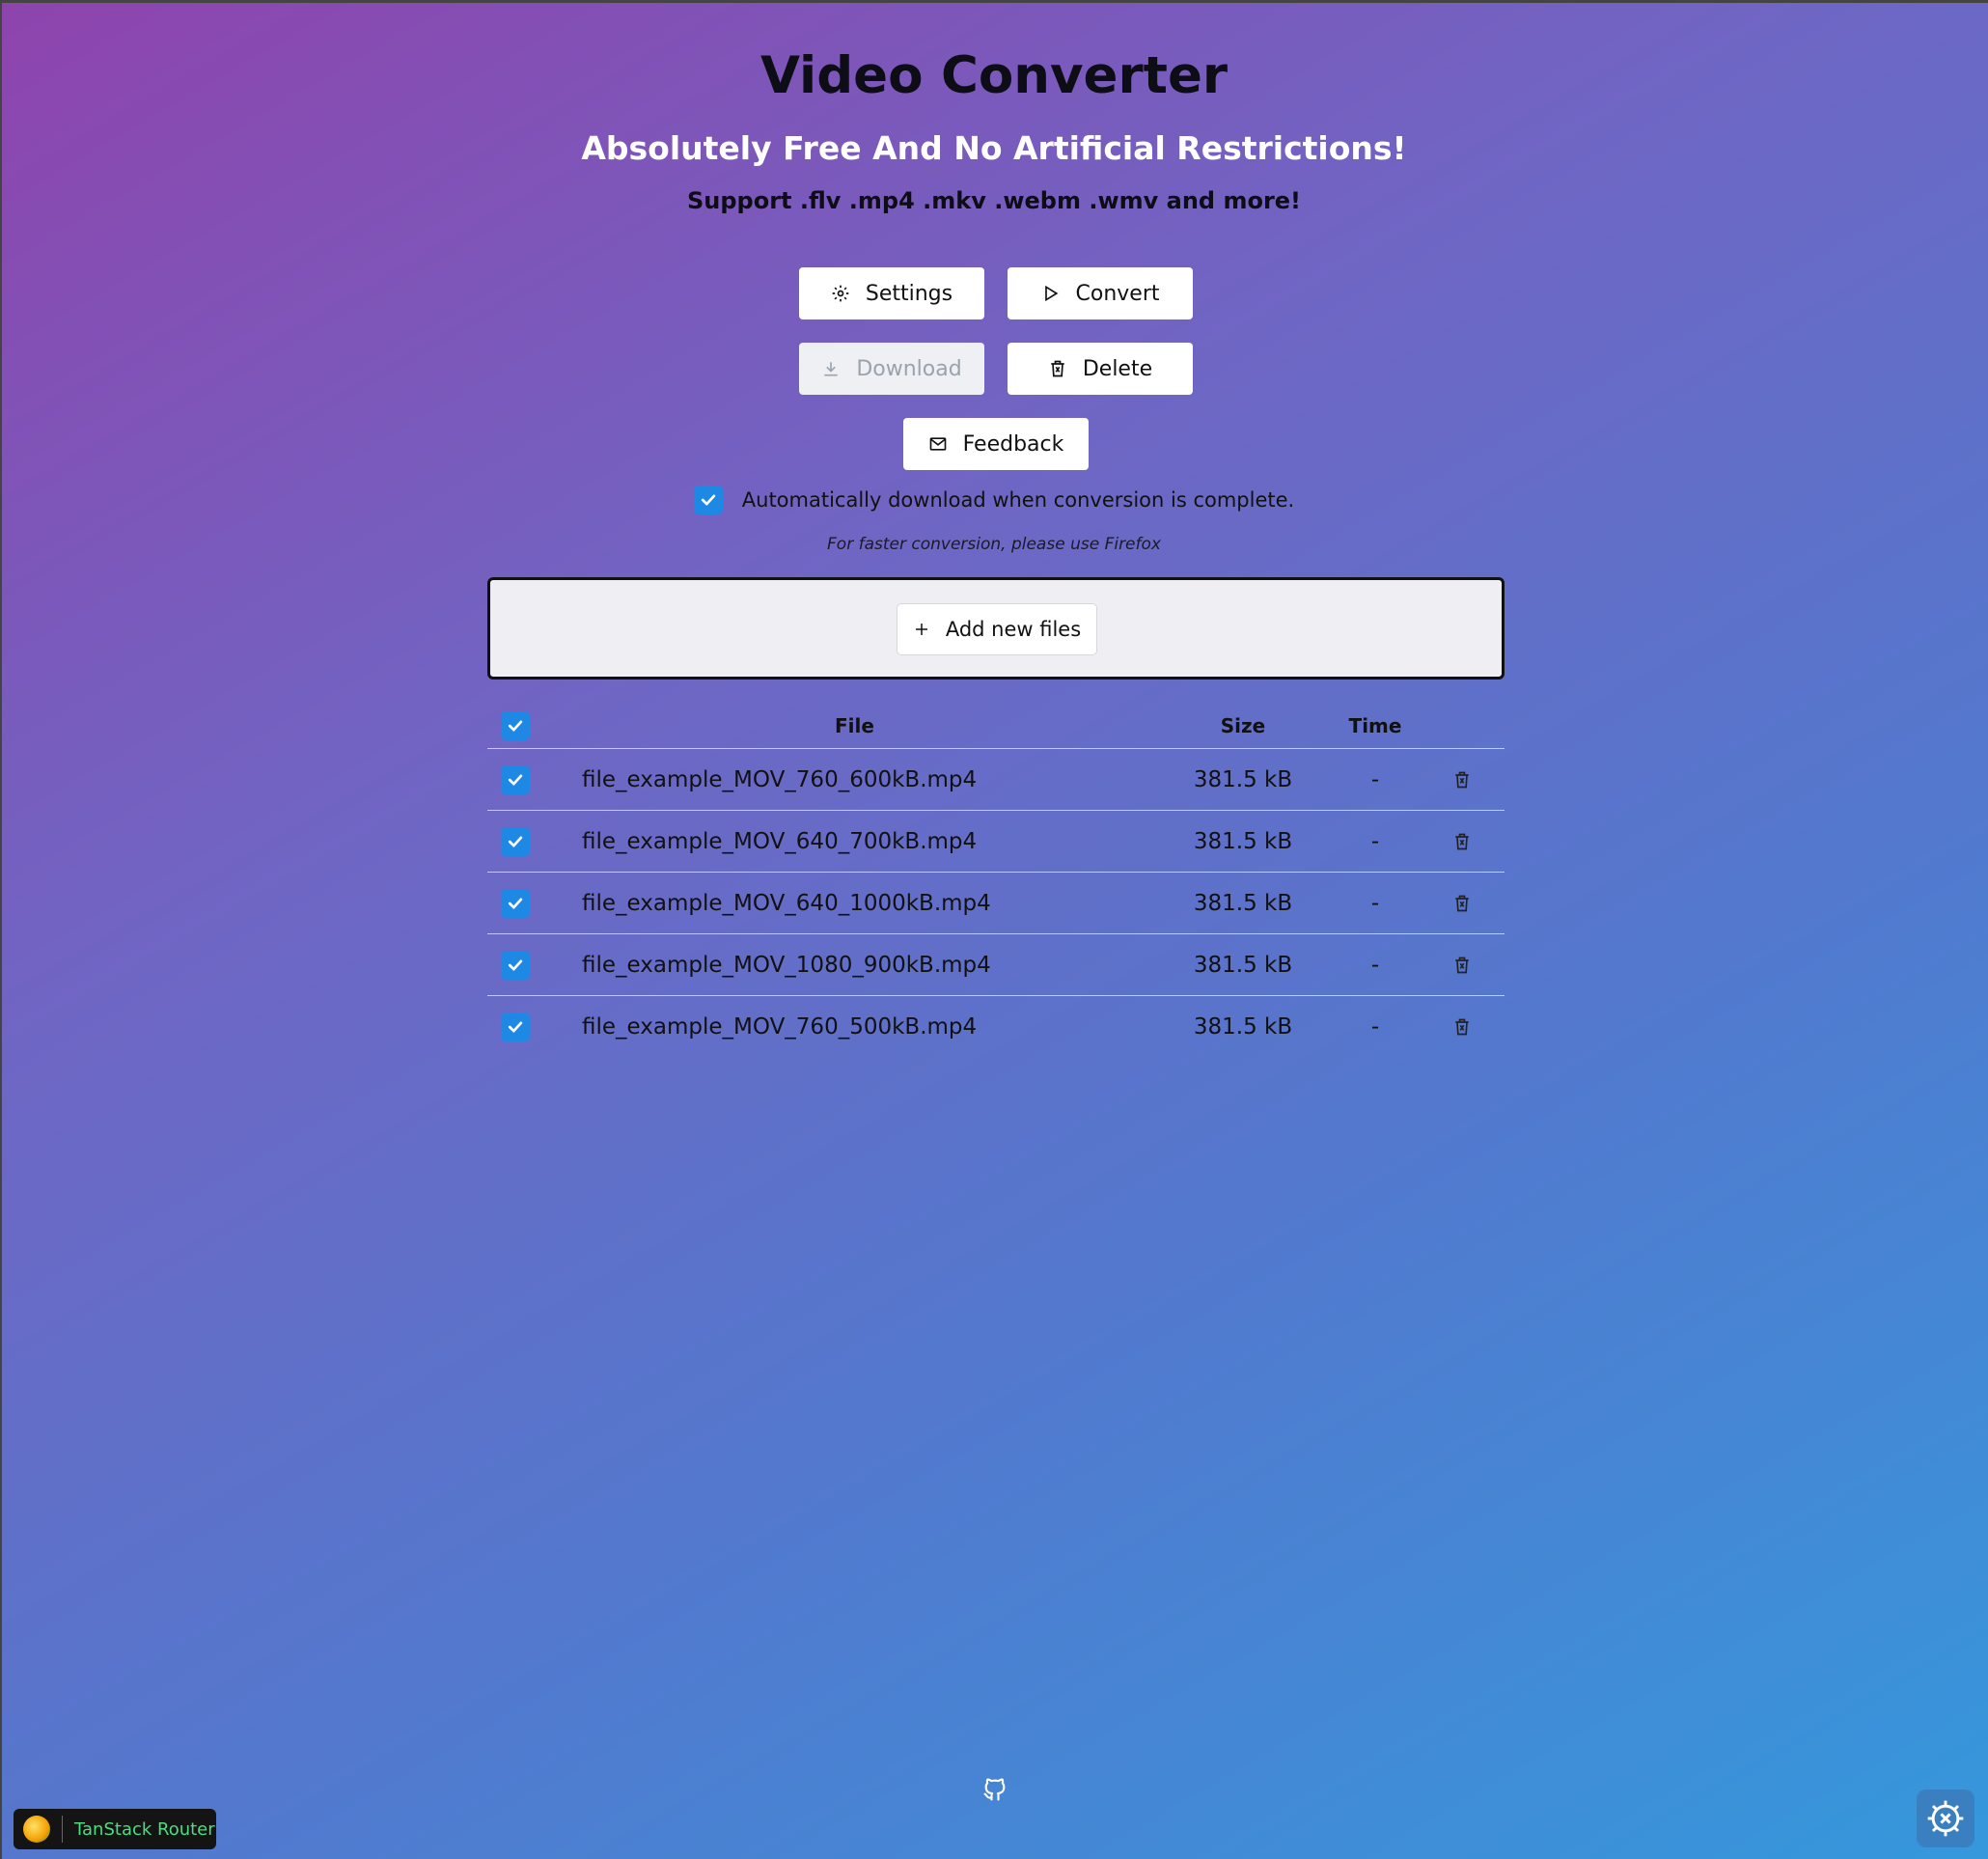 The height and width of the screenshot is (1859, 1988). Describe the element at coordinates (1117, 293) in the screenshot. I see `convert-label: Convert` at that location.